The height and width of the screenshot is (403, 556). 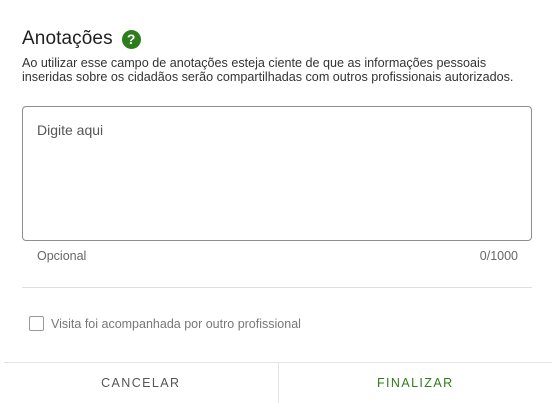 What do you see at coordinates (131, 39) in the screenshot?
I see `help-icon: ?` at bounding box center [131, 39].